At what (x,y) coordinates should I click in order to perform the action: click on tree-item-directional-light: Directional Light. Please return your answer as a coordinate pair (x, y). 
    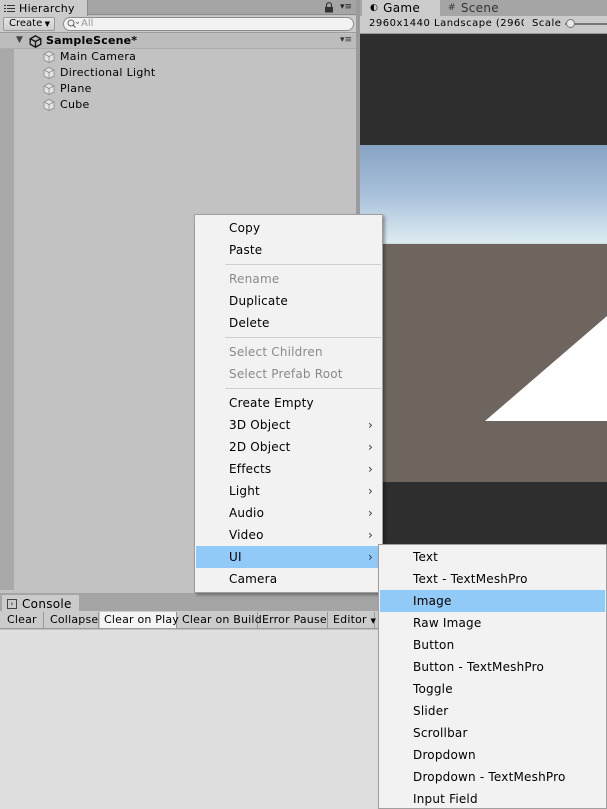
    Looking at the image, I should click on (179, 73).